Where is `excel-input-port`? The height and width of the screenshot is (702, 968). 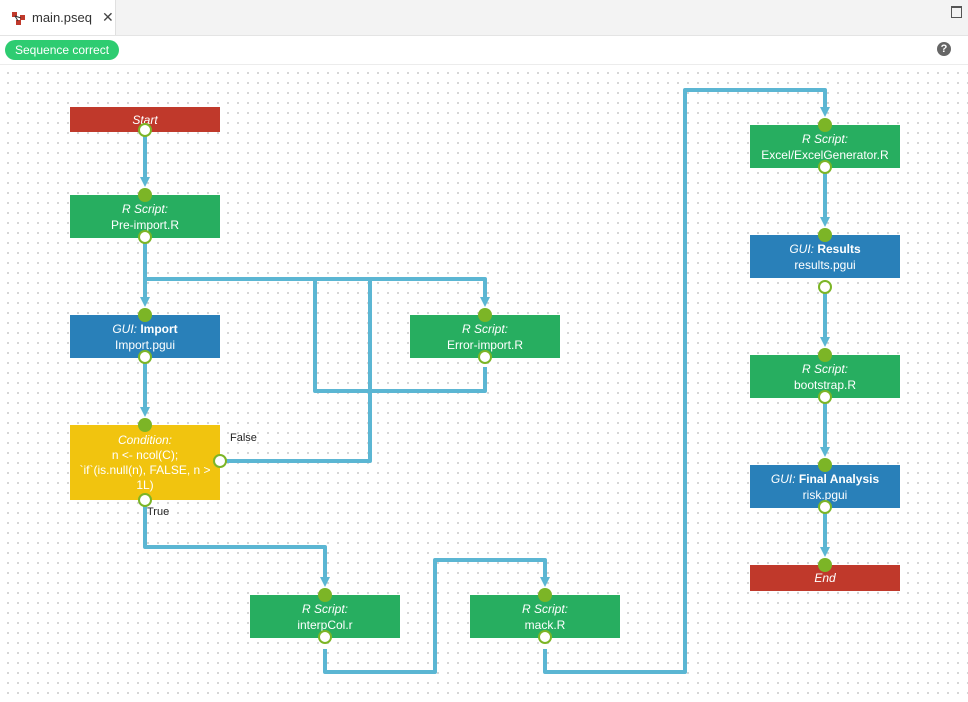
excel-input-port is located at coordinates (825, 125).